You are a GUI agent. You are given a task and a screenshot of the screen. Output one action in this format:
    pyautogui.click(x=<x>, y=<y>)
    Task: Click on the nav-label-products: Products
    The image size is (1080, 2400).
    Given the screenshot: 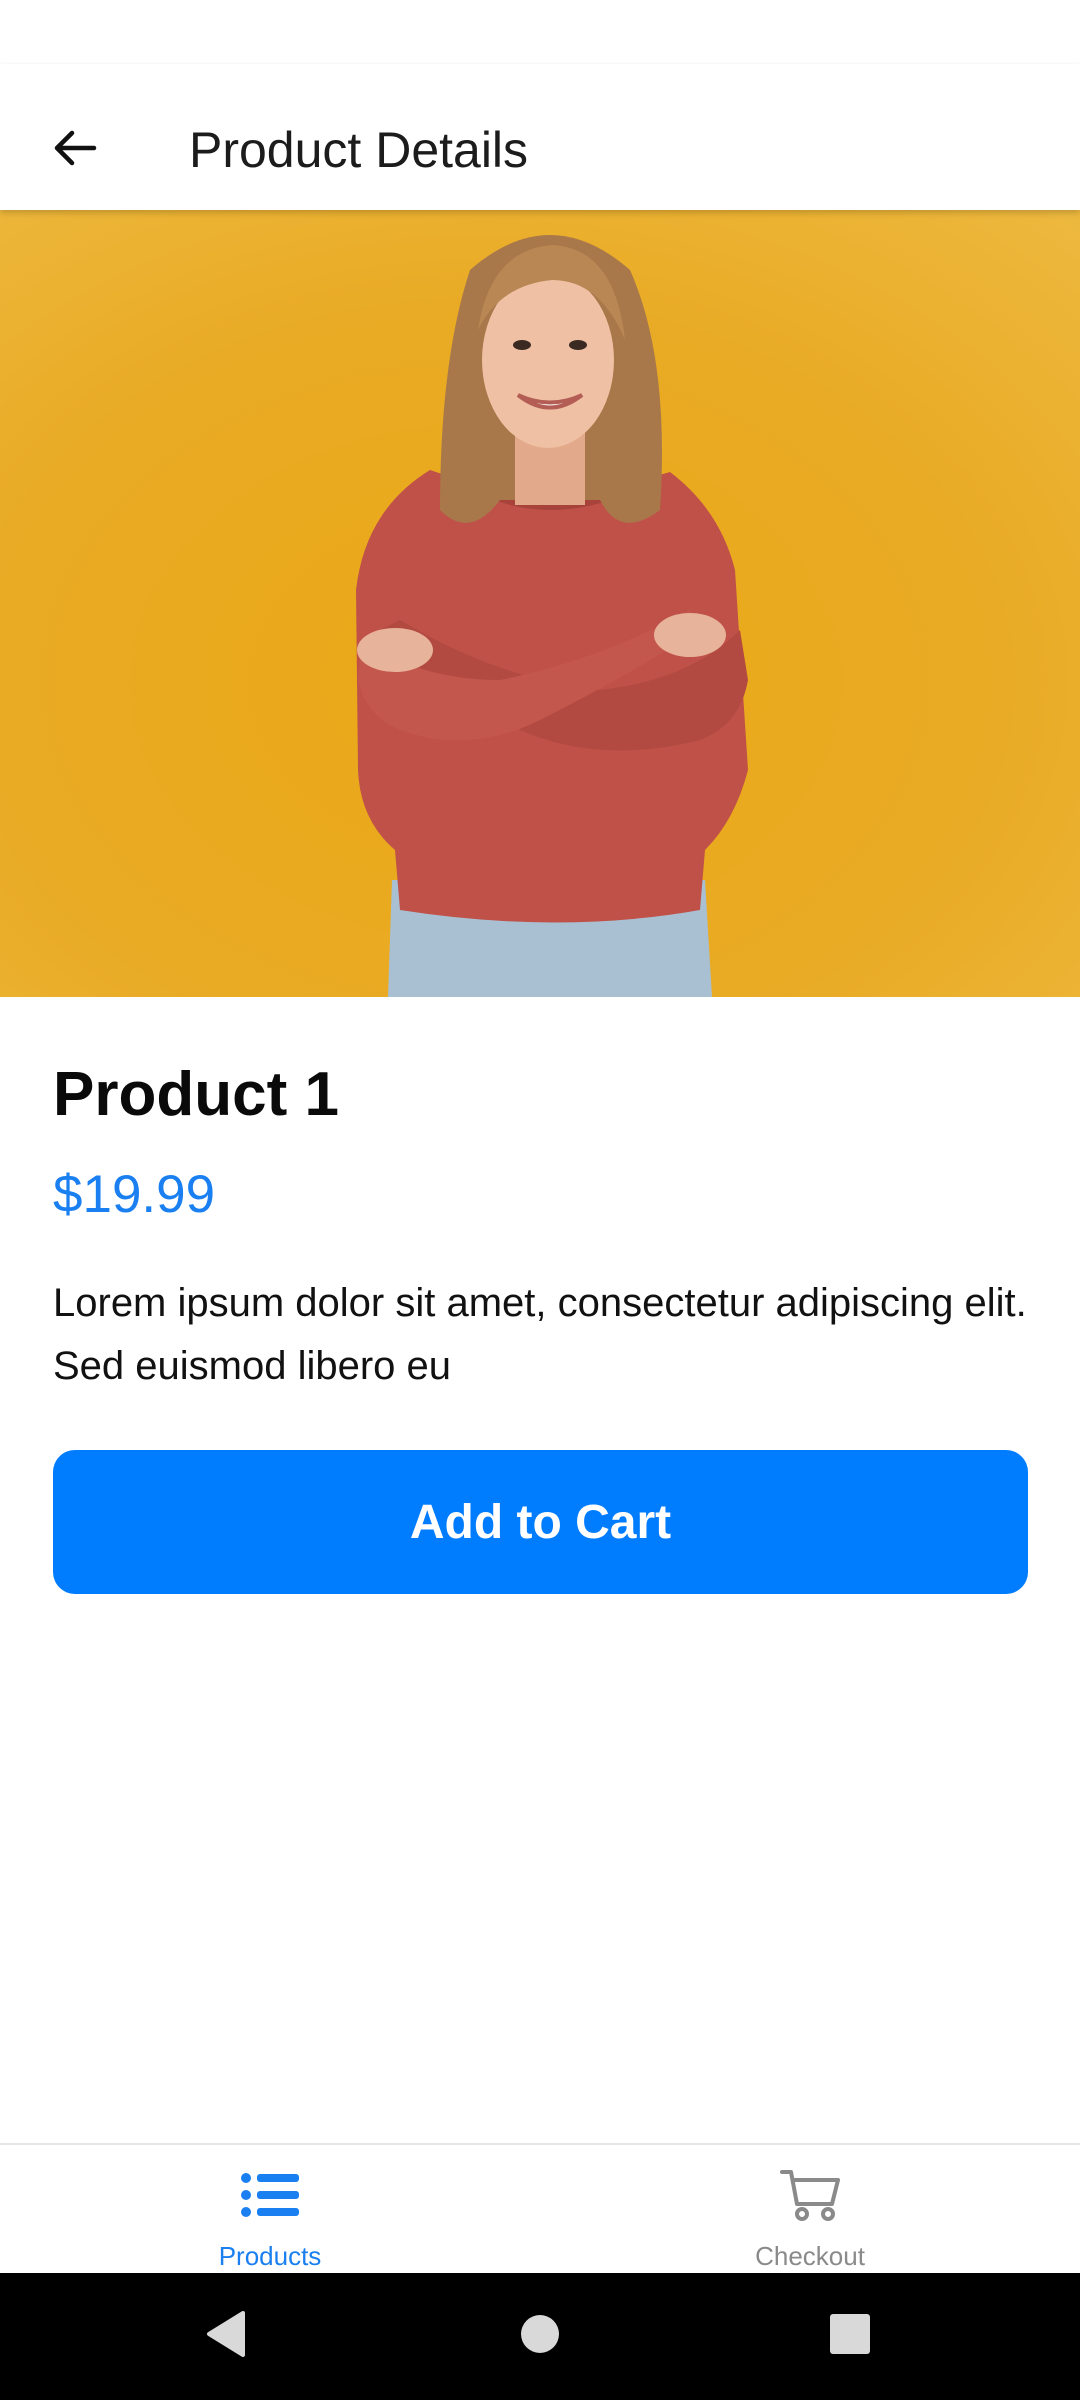 What is the action you would take?
    pyautogui.click(x=270, y=2256)
    